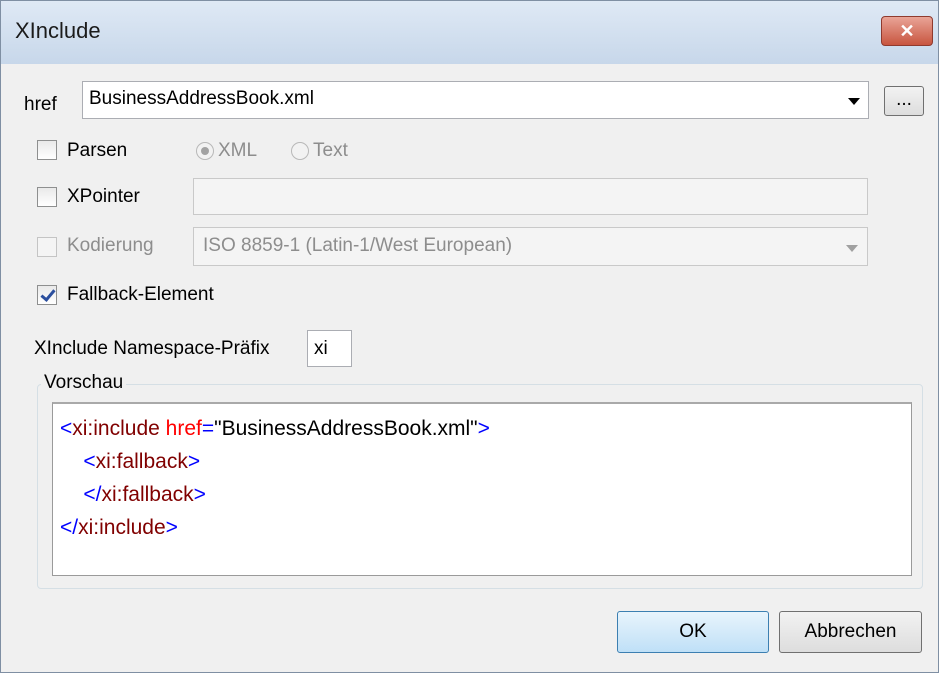  What do you see at coordinates (103, 196) in the screenshot?
I see `xpointer-label: XPointer` at bounding box center [103, 196].